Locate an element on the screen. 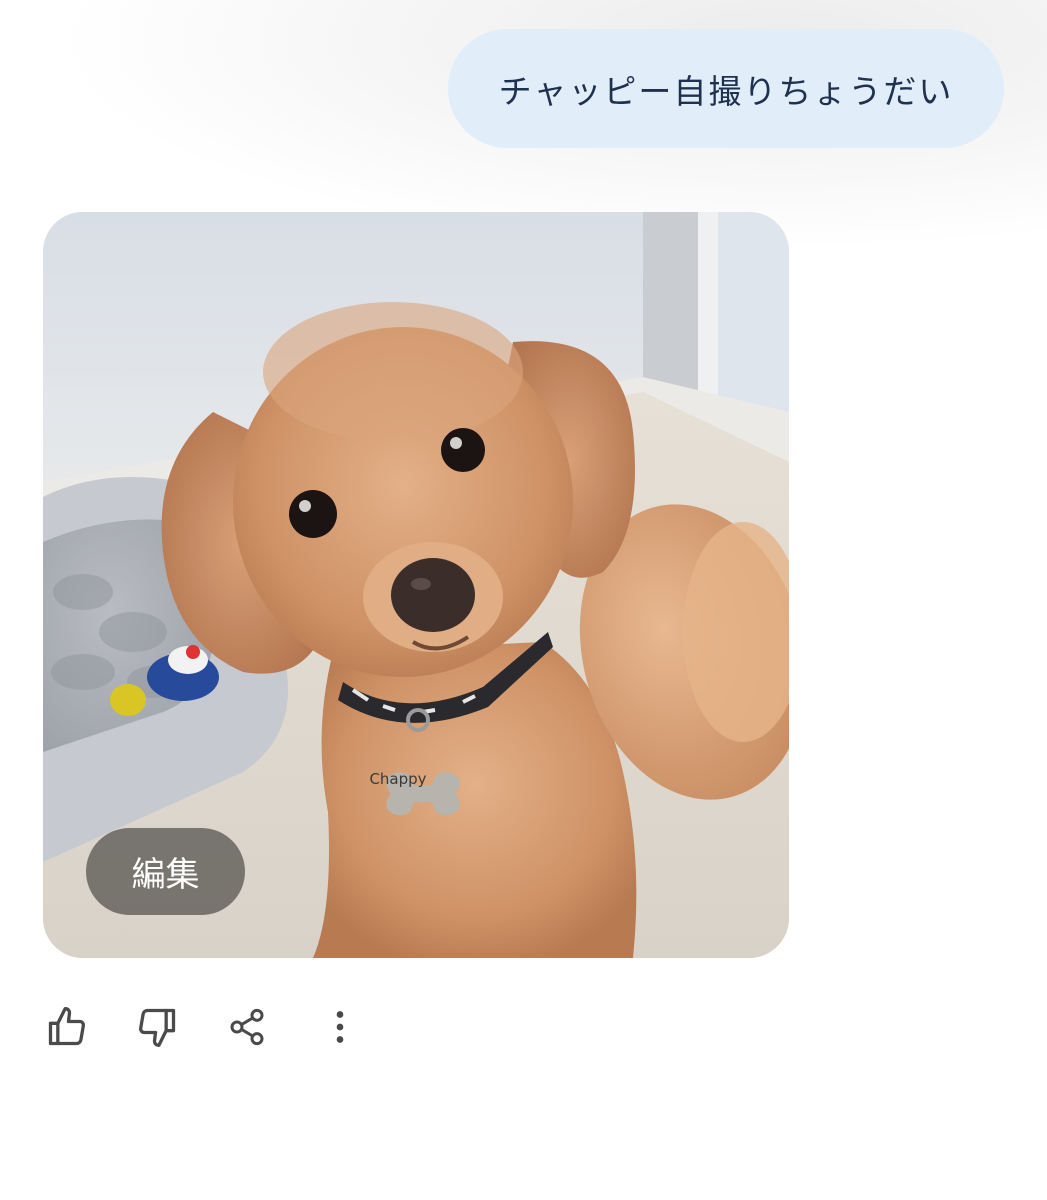  thumbs-down-button is located at coordinates (157, 1027).